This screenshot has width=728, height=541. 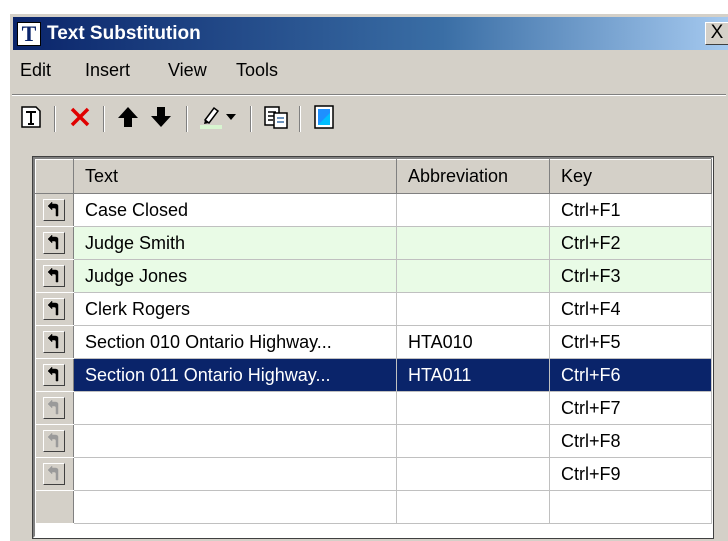 I want to click on key-cell: Ctrl+F5, so click(x=630, y=342).